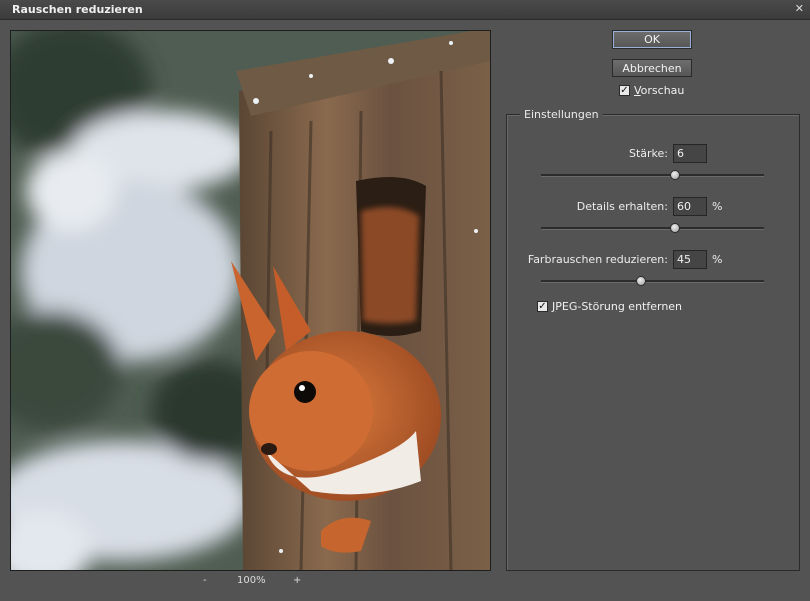 This screenshot has height=601, width=810. I want to click on zoom-out-button: -, so click(205, 580).